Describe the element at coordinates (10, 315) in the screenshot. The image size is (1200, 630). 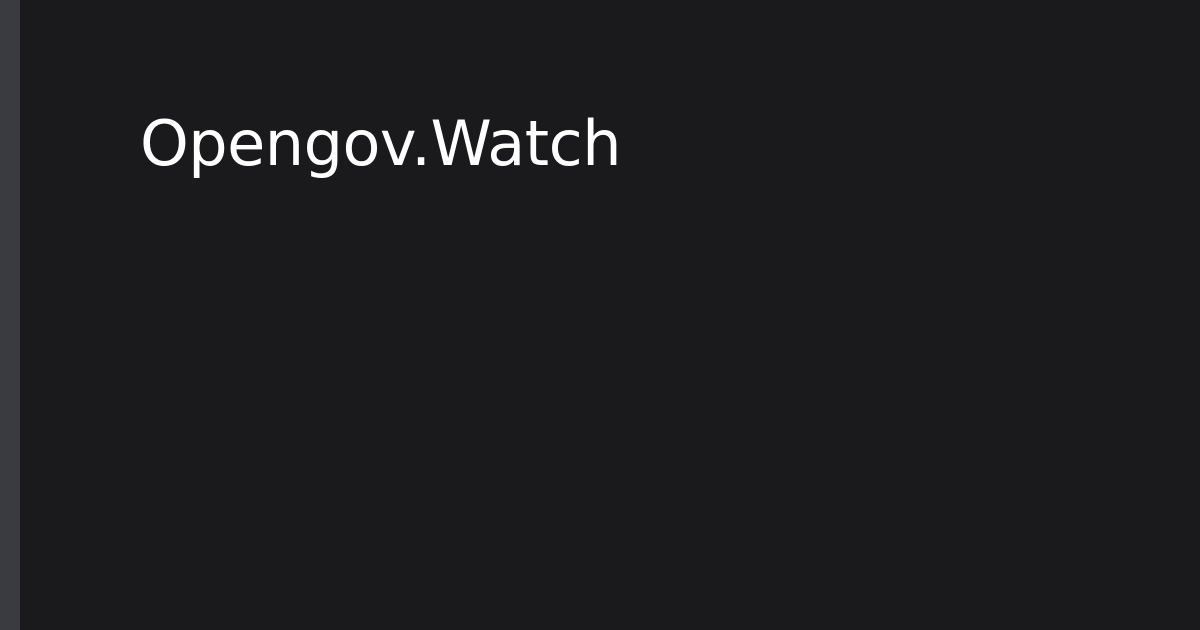
I see `left-accent-bar` at that location.